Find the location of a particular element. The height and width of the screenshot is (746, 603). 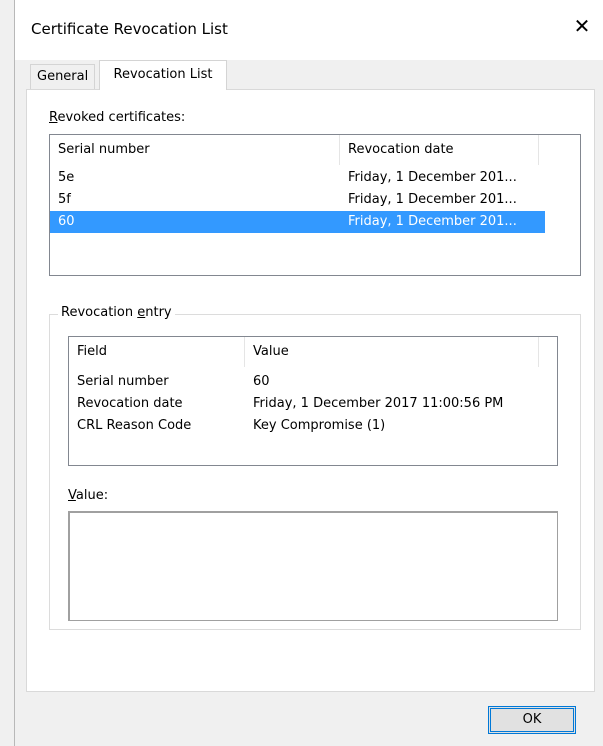

column-header-revocation-date: Revocation date is located at coordinates (439, 150).